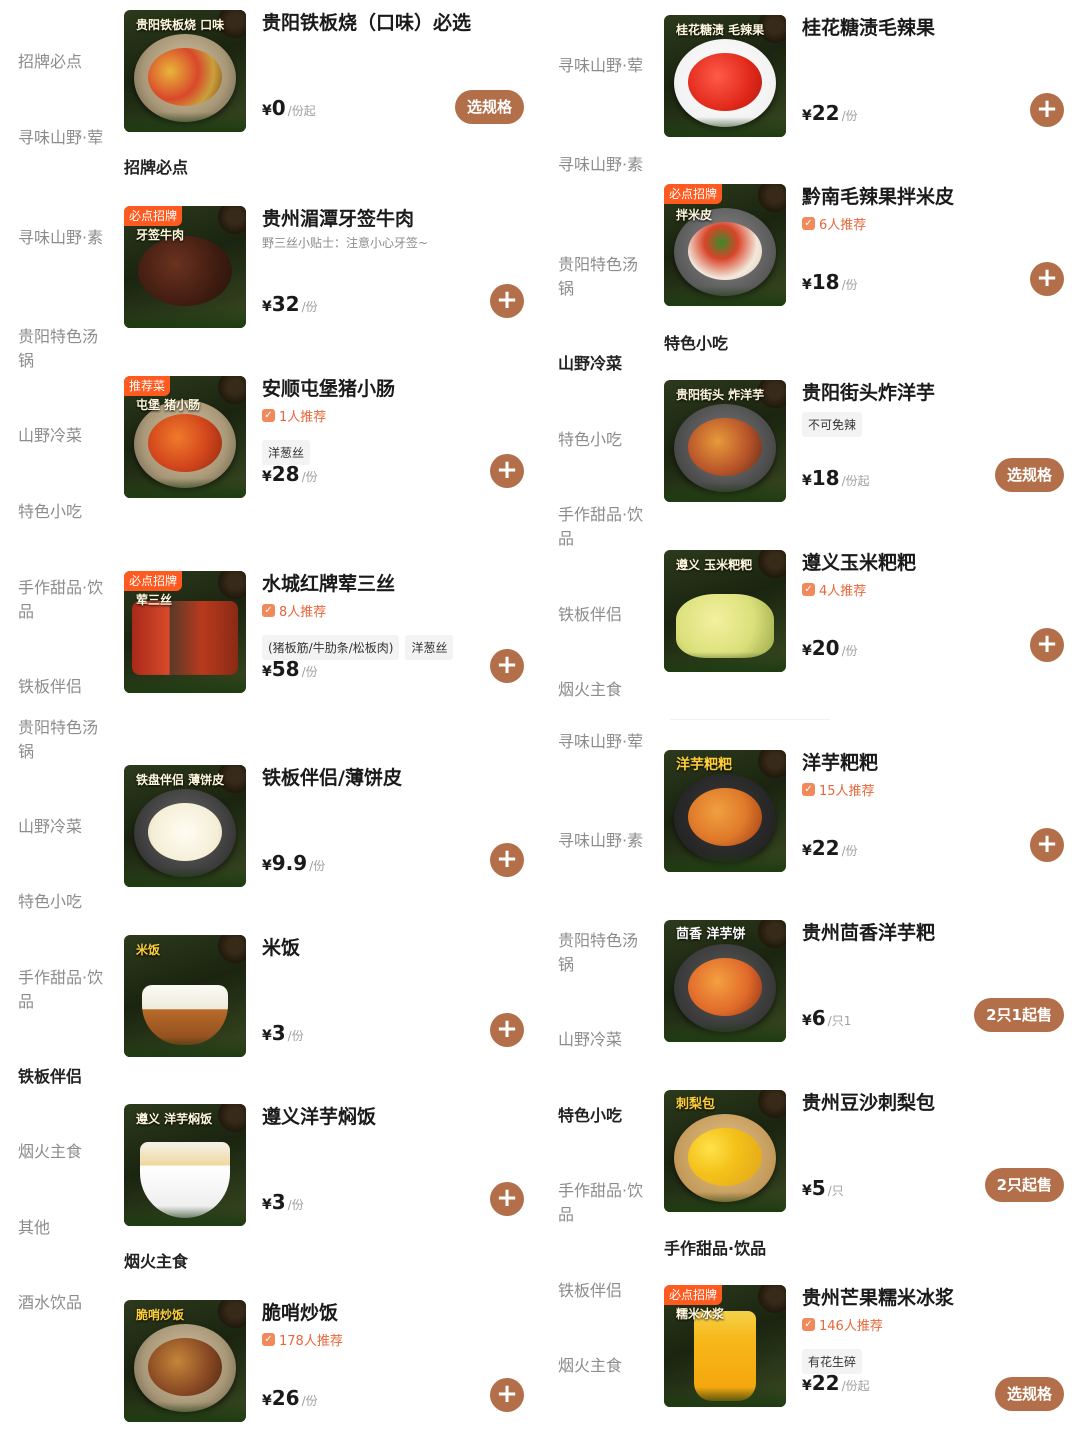 Image resolution: width=1080 pixels, height=1440 pixels. I want to click on product-item: 米饭 米饭 ¥3/份 +, so click(326, 996).